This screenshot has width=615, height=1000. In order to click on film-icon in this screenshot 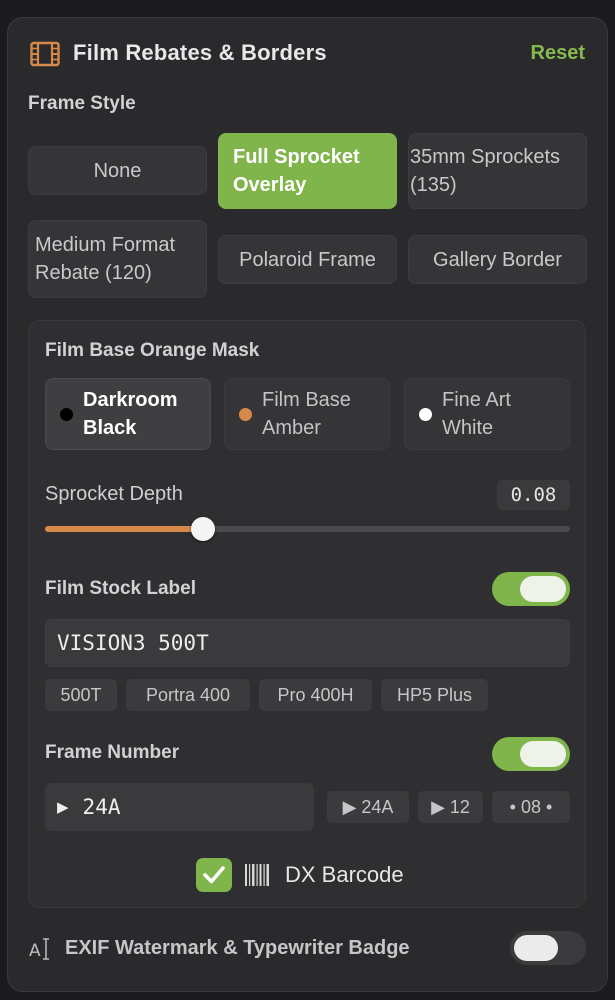, I will do `click(45, 54)`.